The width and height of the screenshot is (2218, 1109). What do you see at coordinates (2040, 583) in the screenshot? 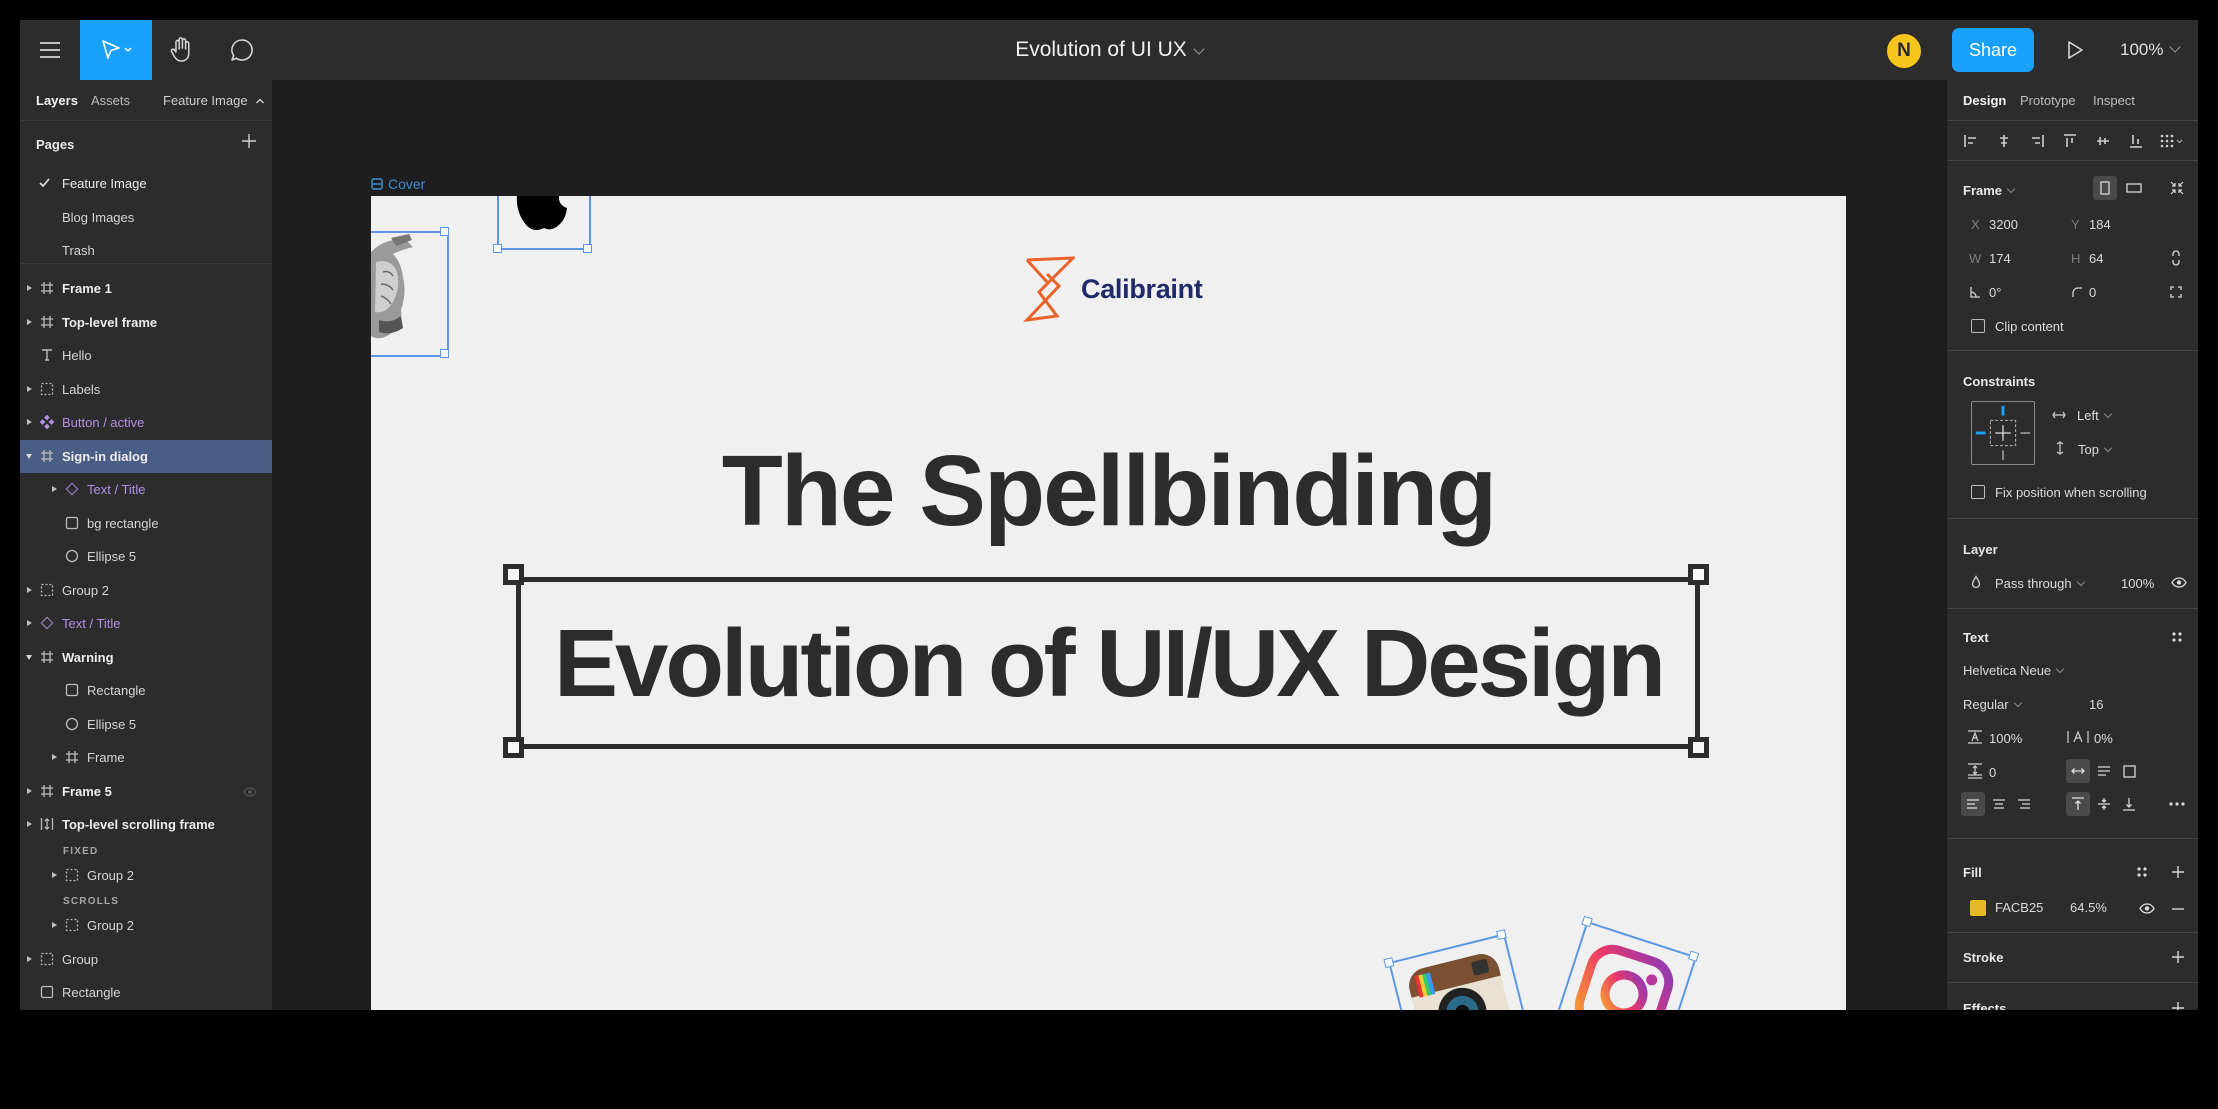
I see `blend-mode-dropdown: Pass through` at bounding box center [2040, 583].